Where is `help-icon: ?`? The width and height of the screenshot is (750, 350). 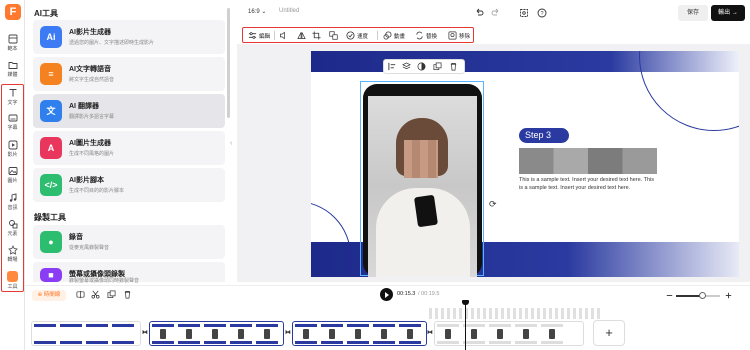 help-icon: ? is located at coordinates (542, 13).